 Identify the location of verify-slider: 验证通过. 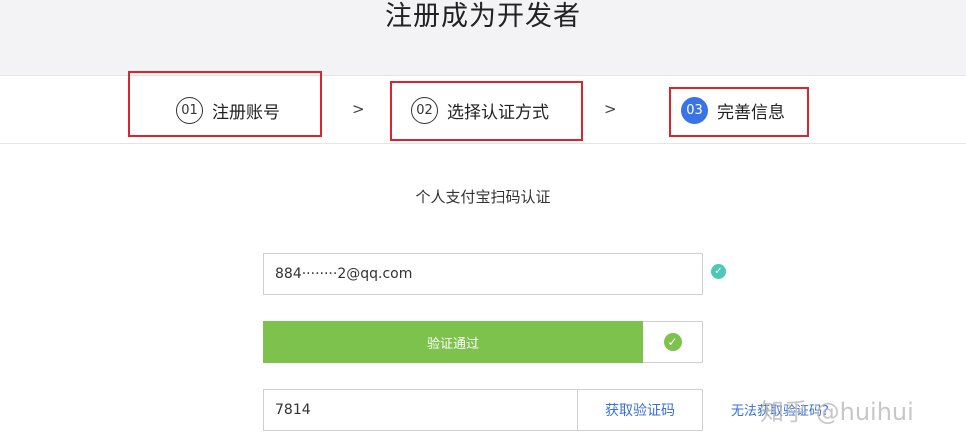
(453, 342).